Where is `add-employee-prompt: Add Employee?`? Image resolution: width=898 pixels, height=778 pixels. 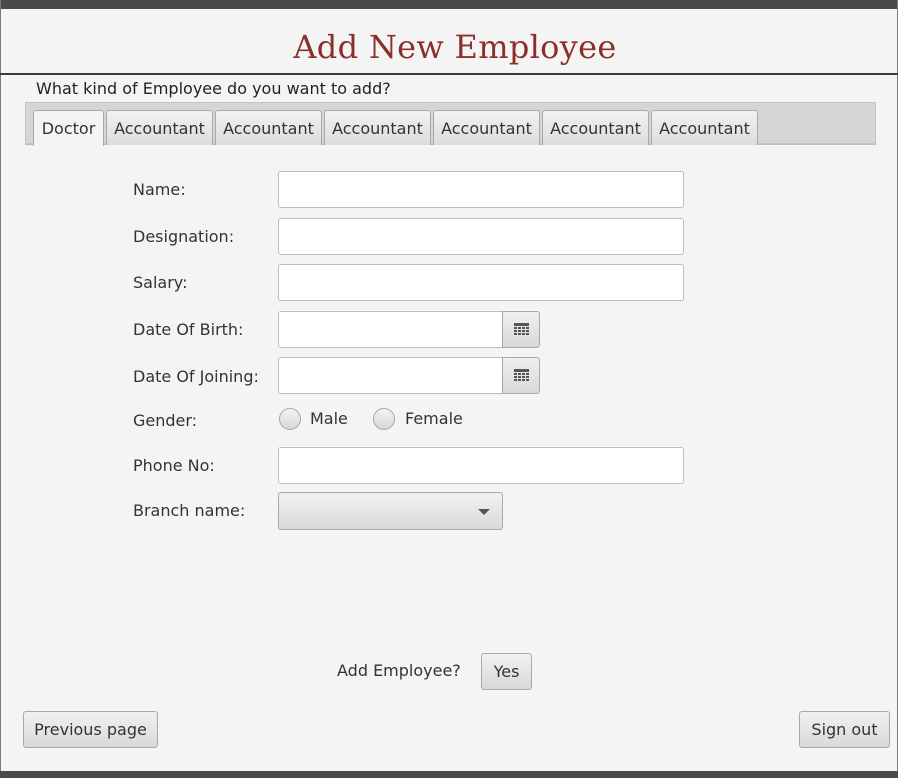
add-employee-prompt: Add Employee? is located at coordinates (399, 670).